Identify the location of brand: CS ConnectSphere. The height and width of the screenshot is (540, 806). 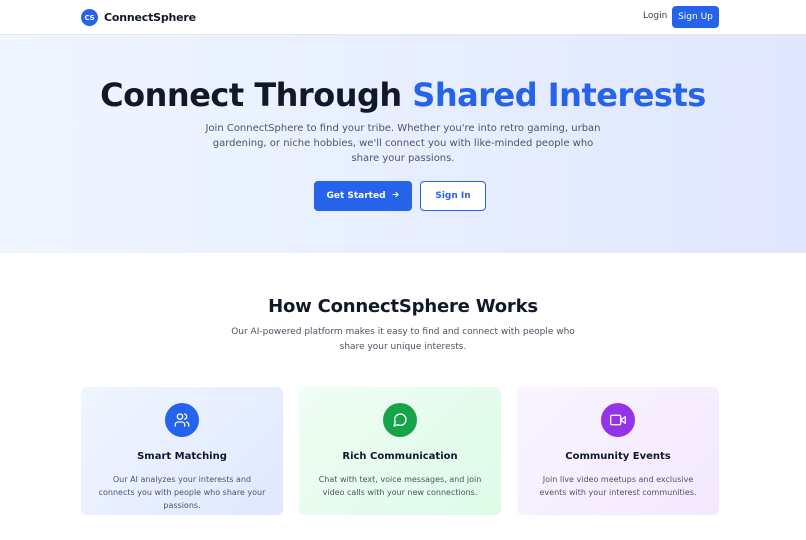
(138, 17).